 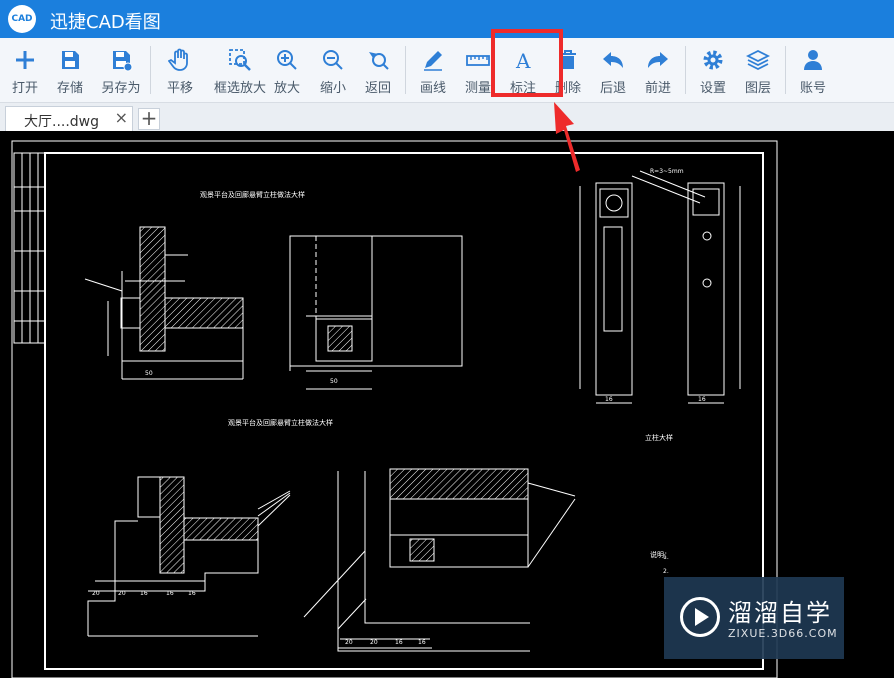 I want to click on tab-drawing-file: 大厅....dwg ×, so click(x=69, y=118).